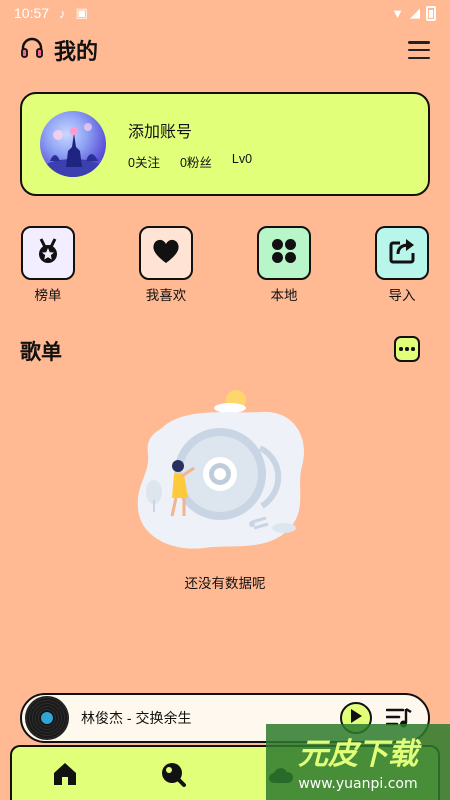  I want to click on quick-action-label: 导入, so click(402, 295).